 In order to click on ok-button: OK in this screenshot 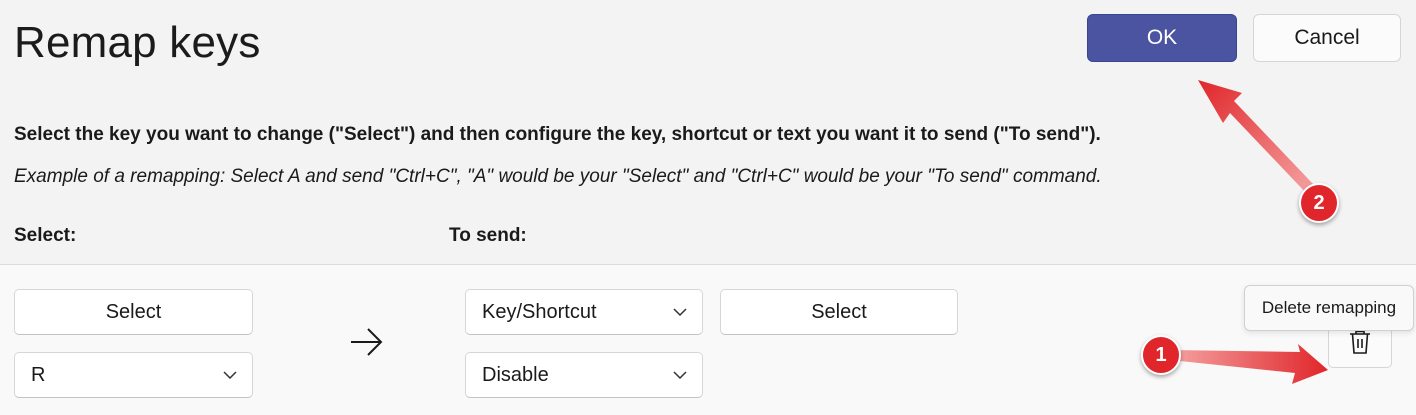, I will do `click(1162, 38)`.